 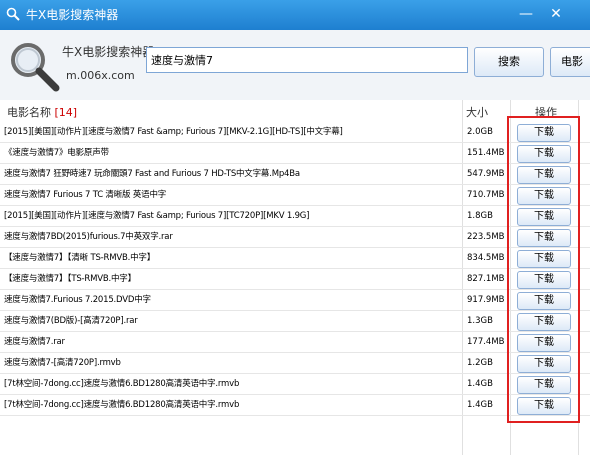 What do you see at coordinates (486, 195) in the screenshot?
I see `movie-size: 710.7MB` at bounding box center [486, 195].